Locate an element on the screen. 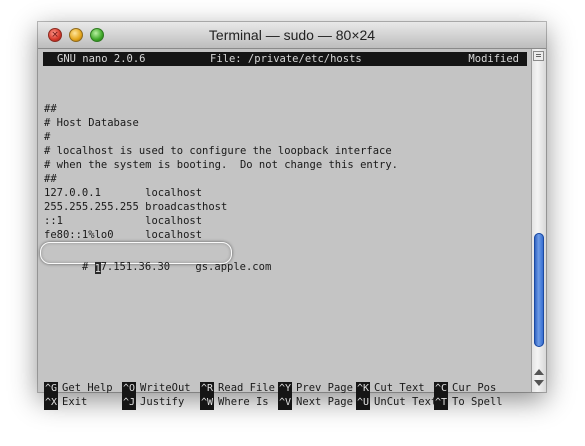 The image size is (585, 446). shortcut-key: ^Y is located at coordinates (285, 389).